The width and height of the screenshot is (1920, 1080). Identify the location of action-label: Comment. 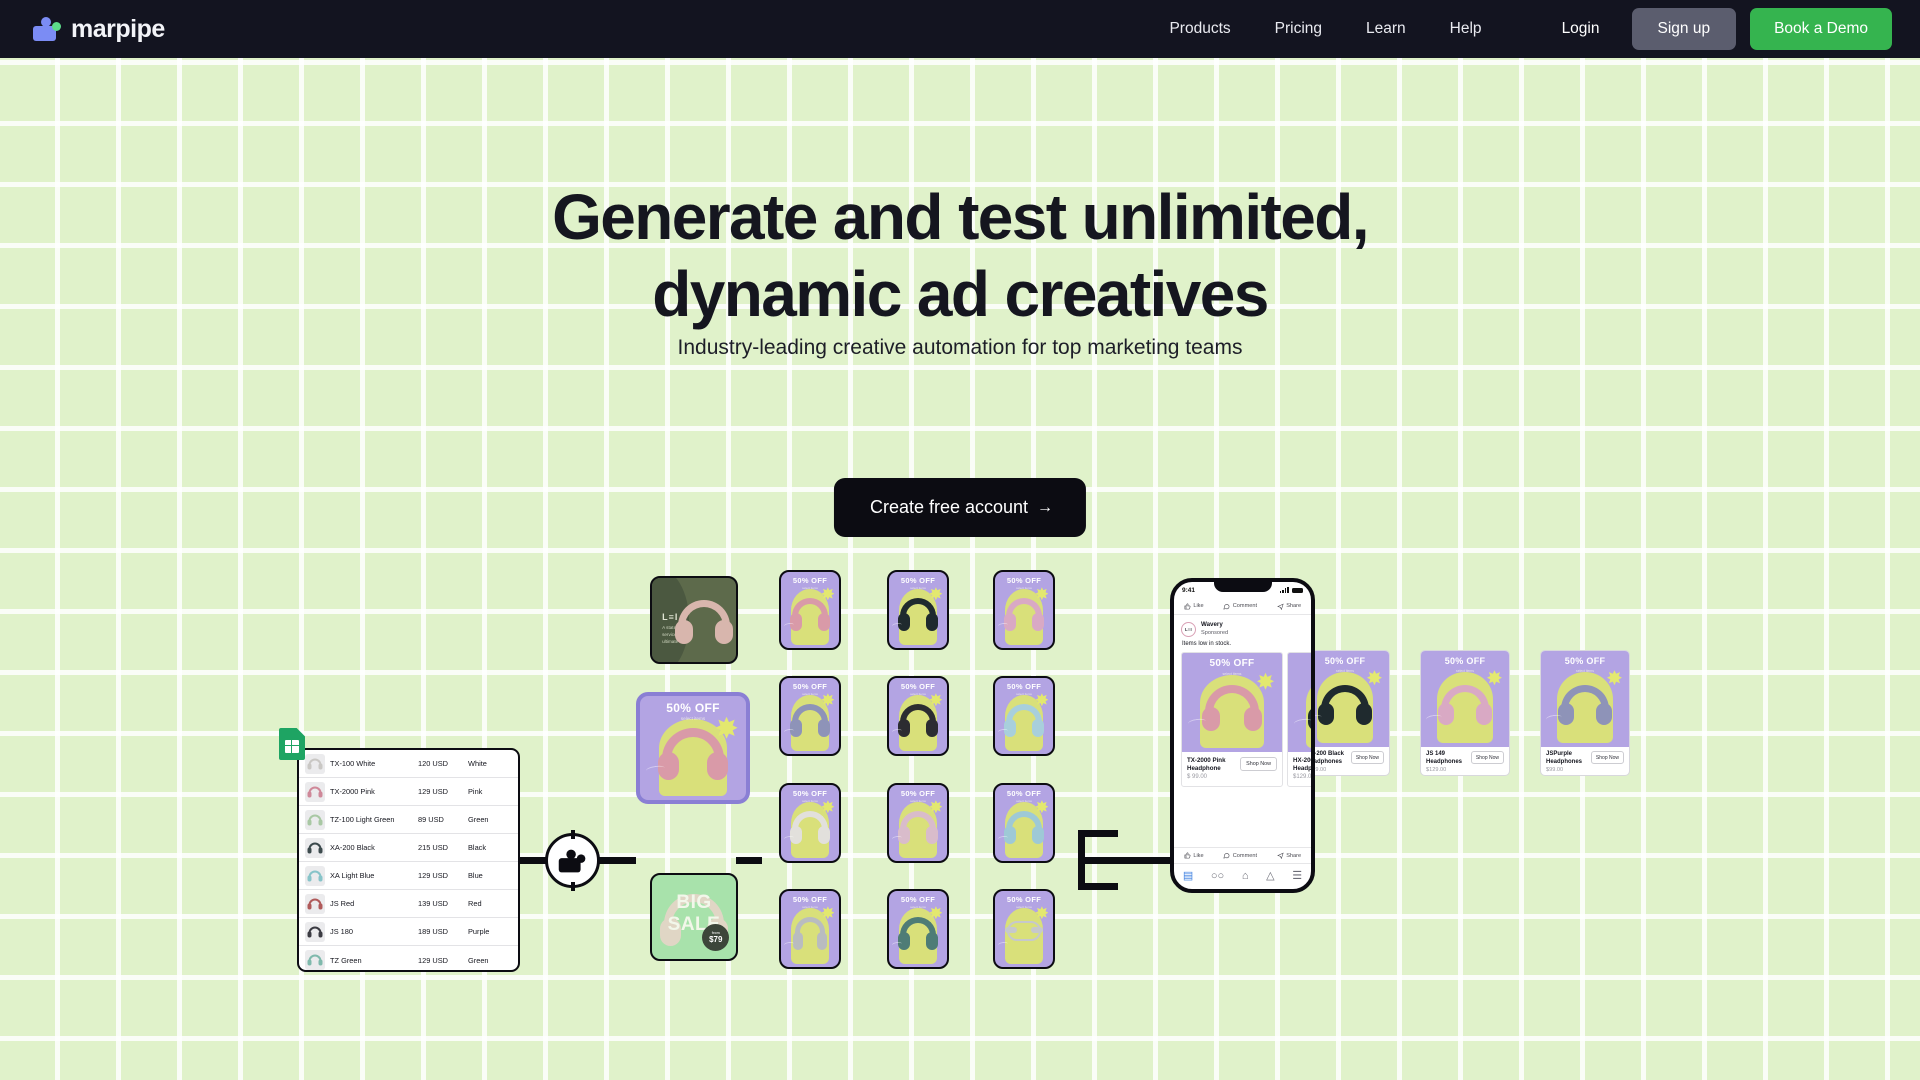
(1245, 606).